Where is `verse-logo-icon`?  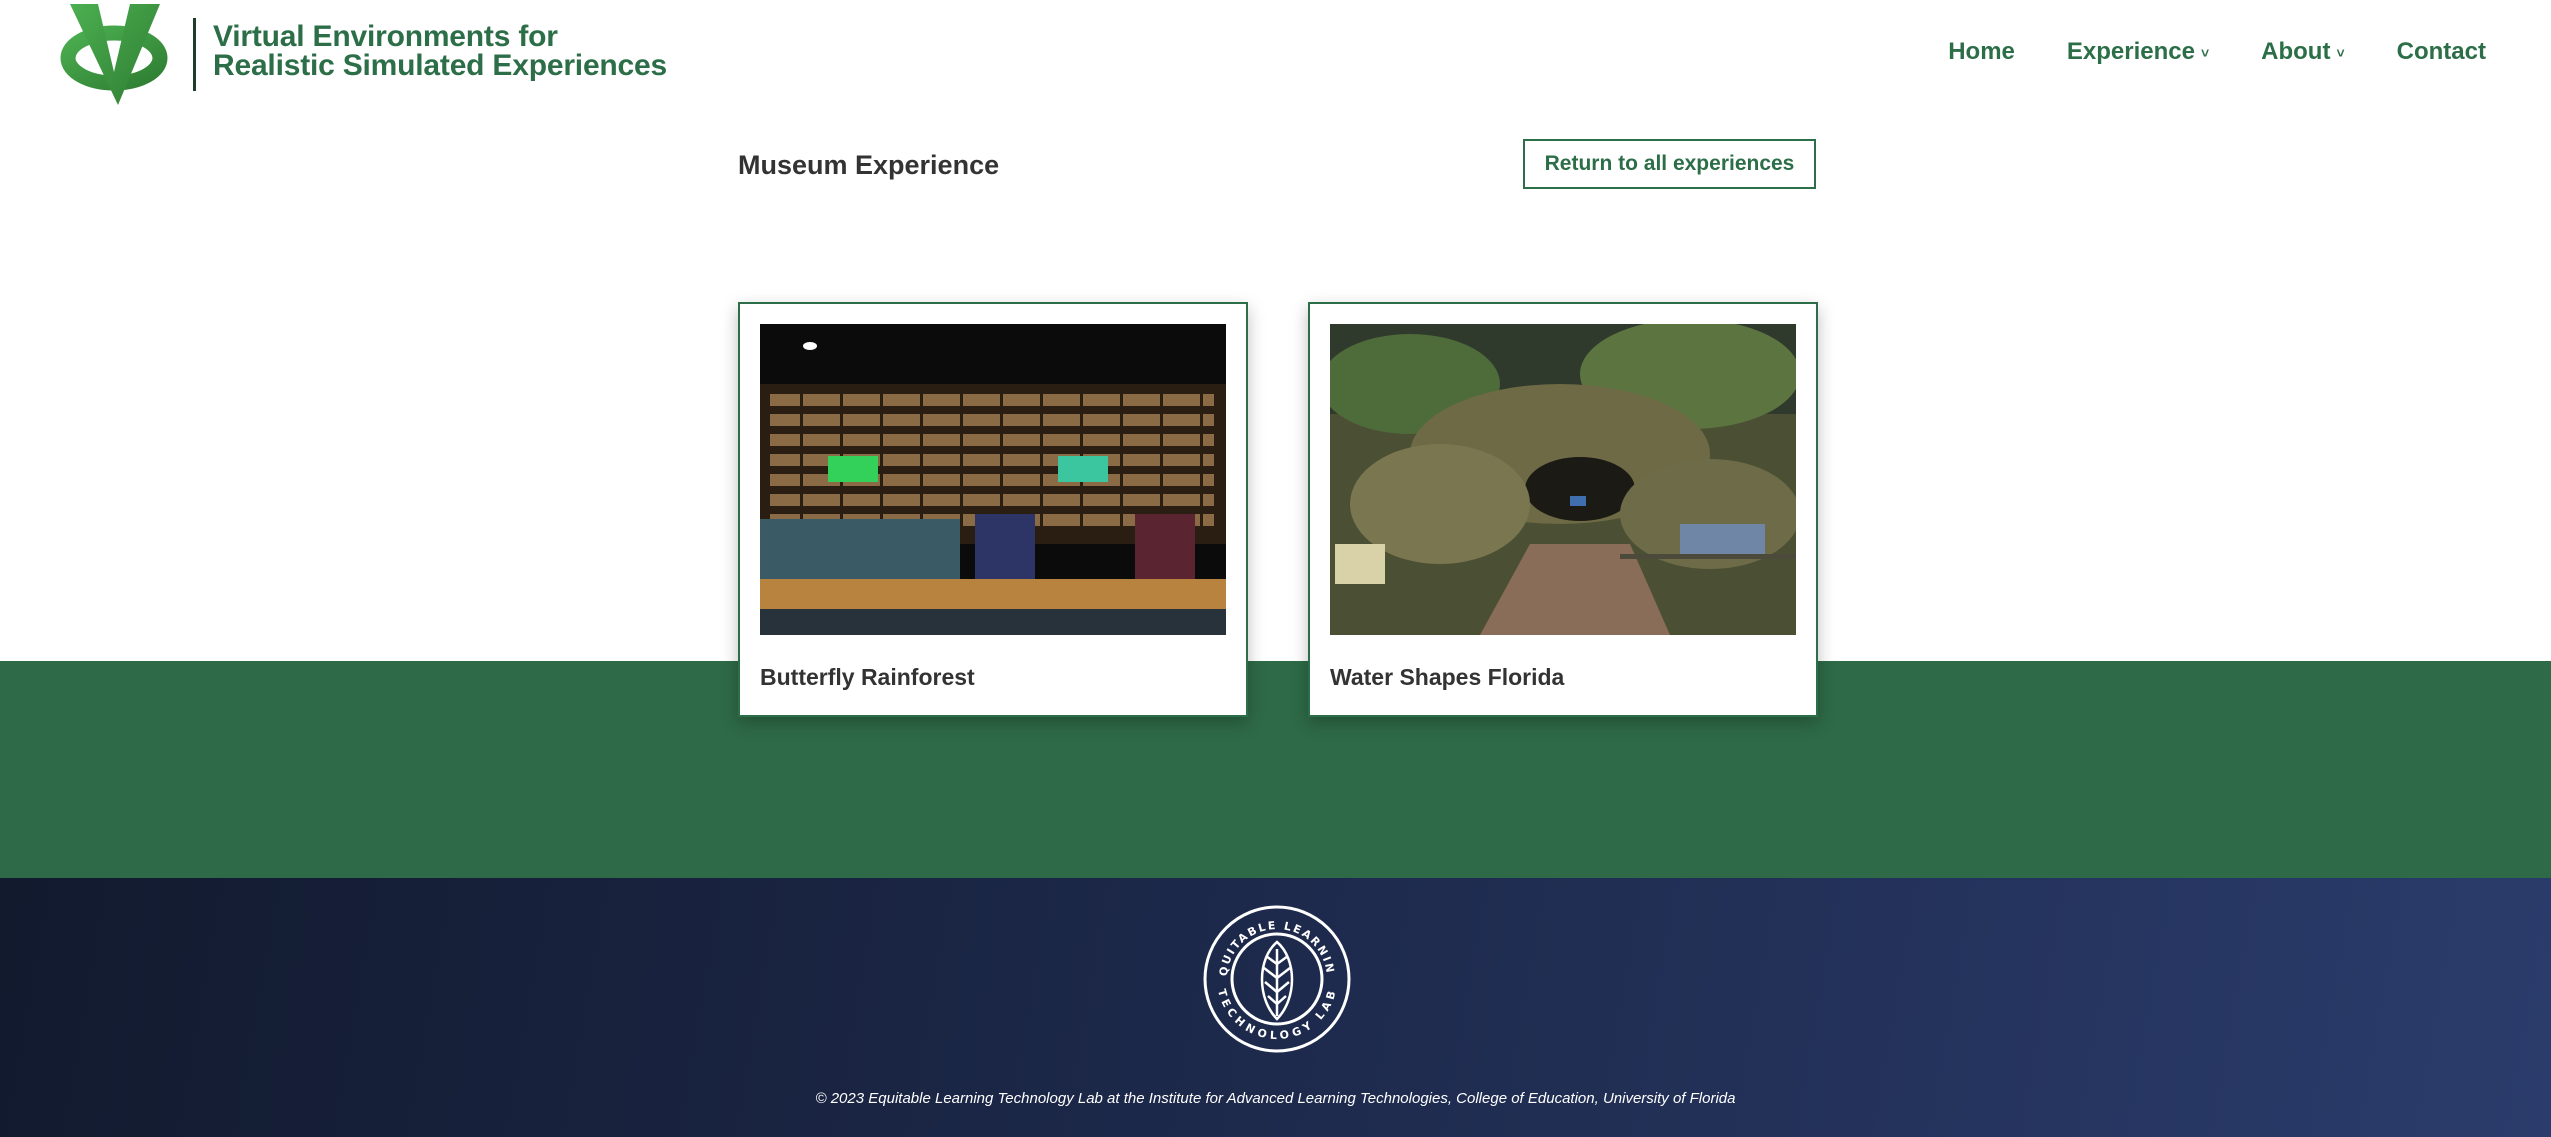
verse-logo-icon is located at coordinates (117, 54).